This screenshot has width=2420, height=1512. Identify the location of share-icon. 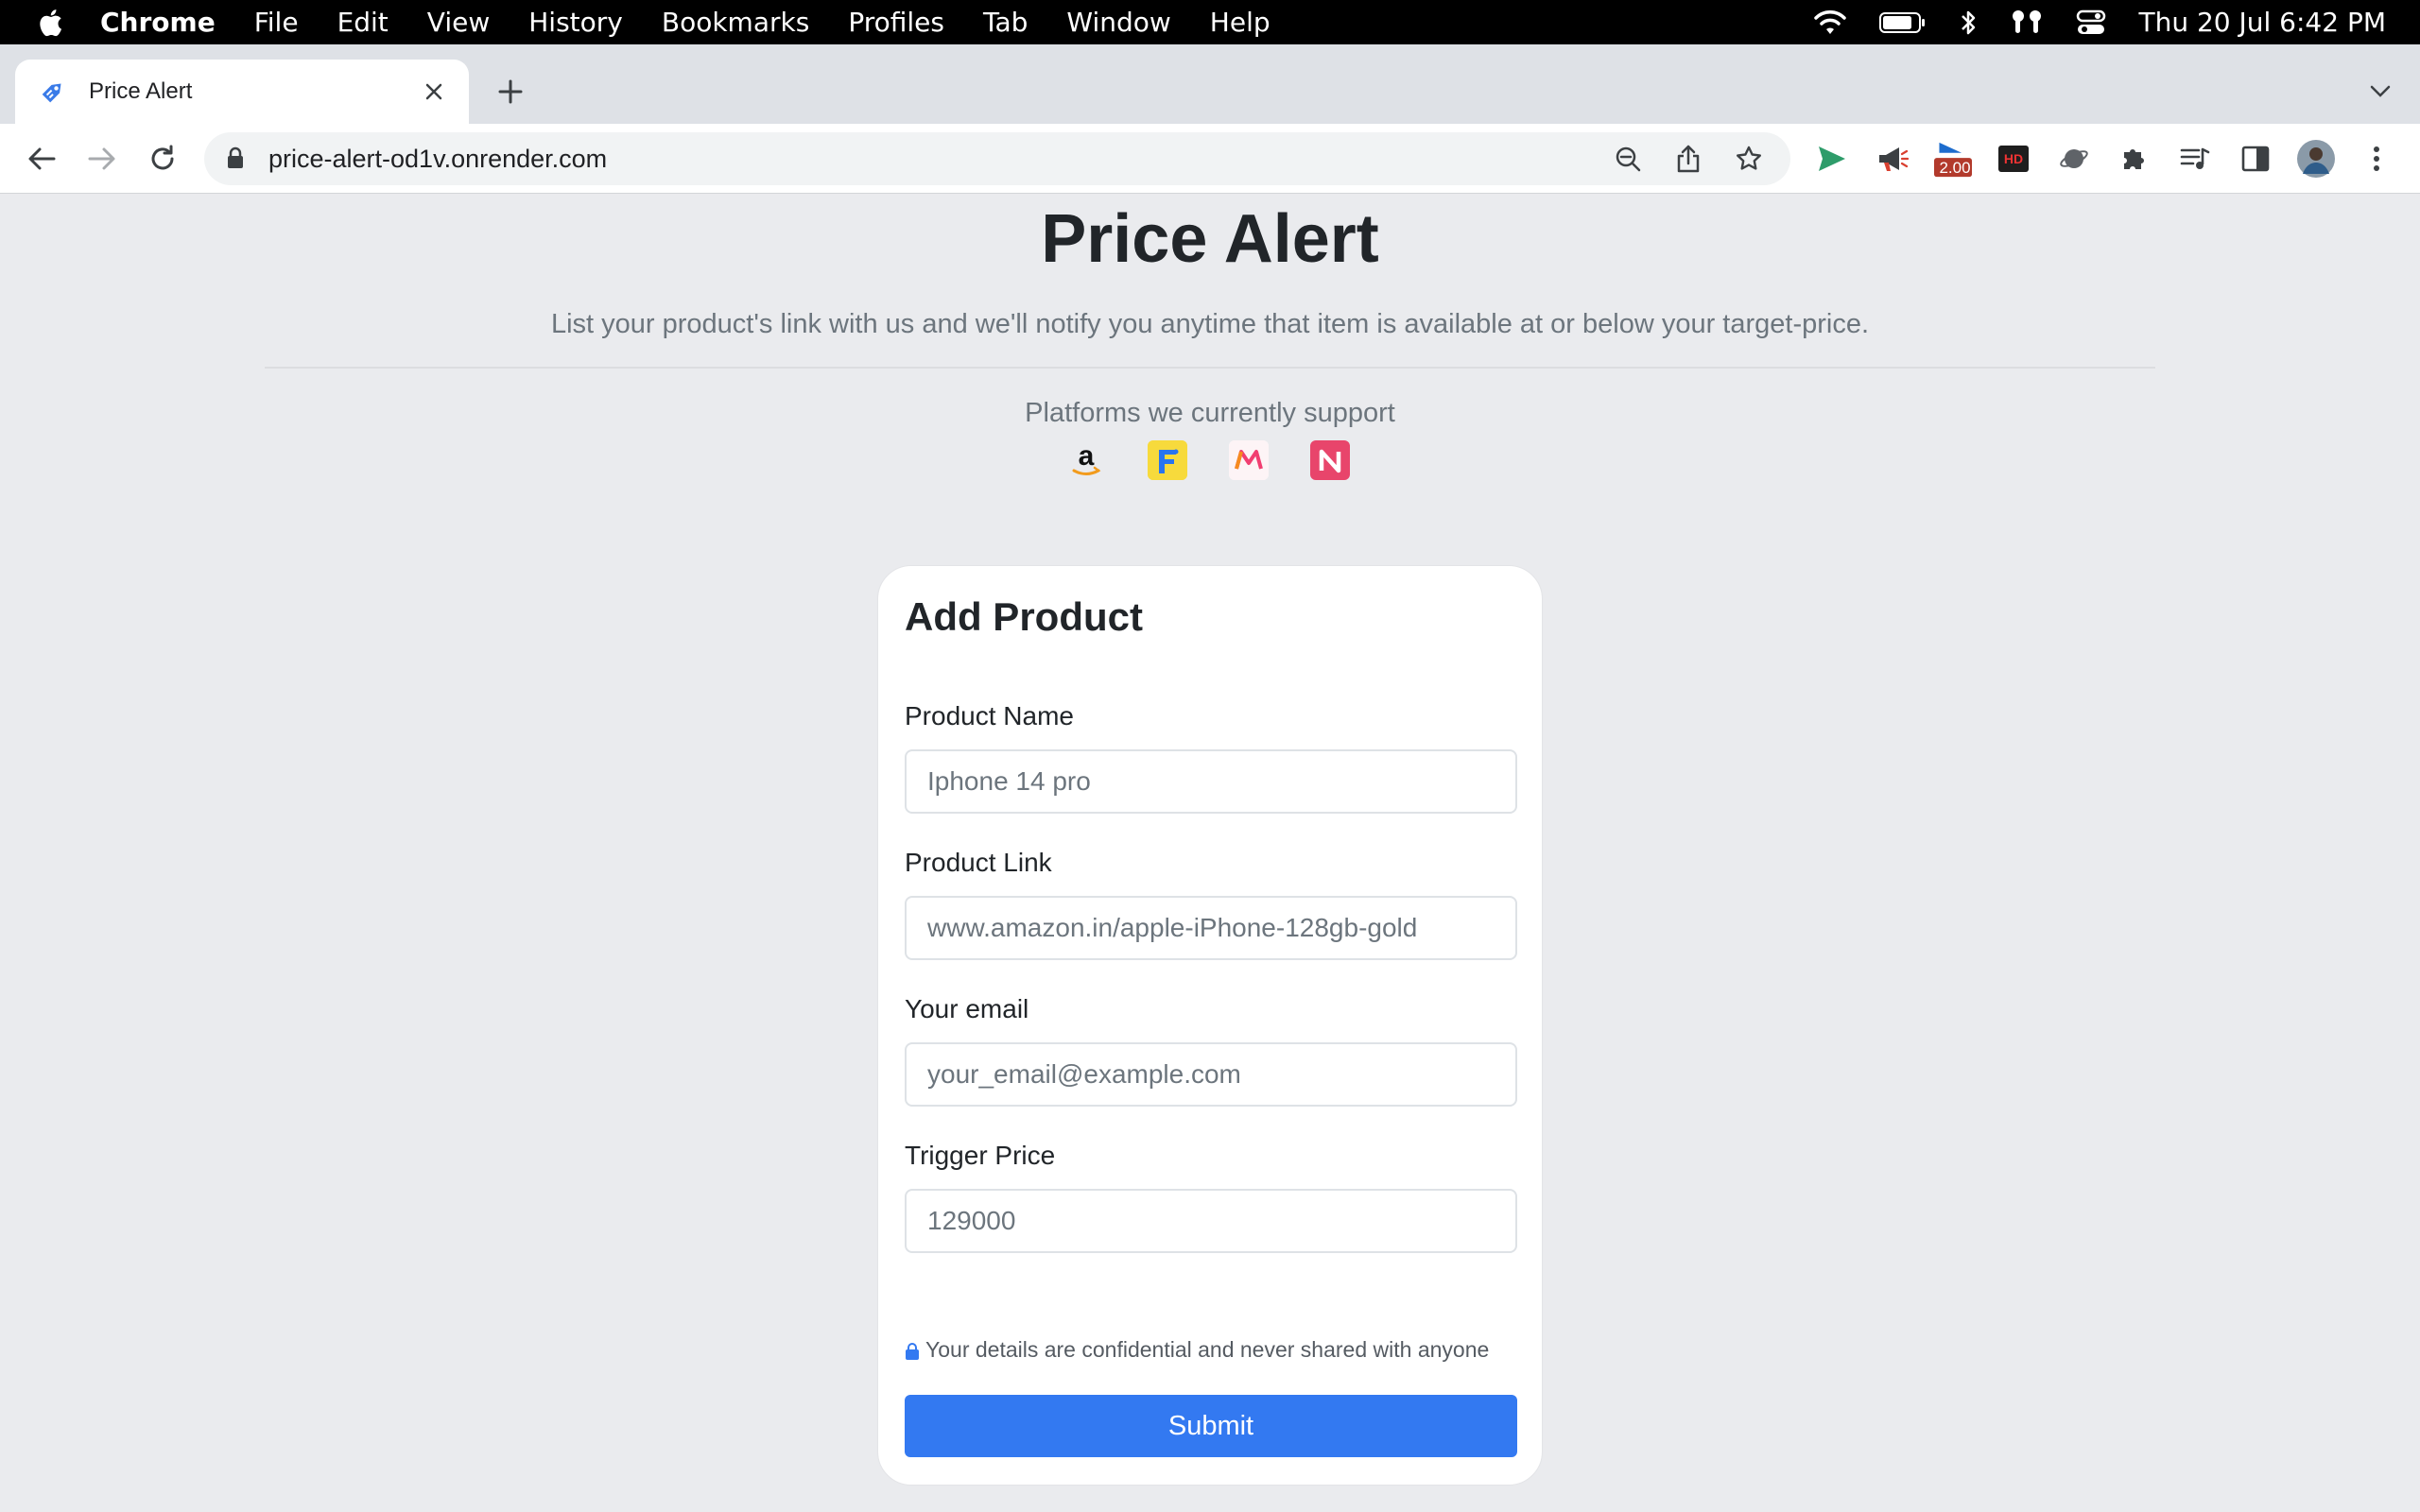
(1688, 159).